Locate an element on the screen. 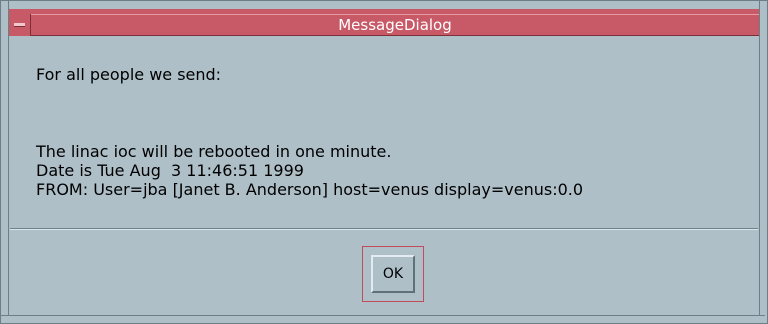 The image size is (768, 324). window-frame-left-edge is located at coordinates (5, 161).